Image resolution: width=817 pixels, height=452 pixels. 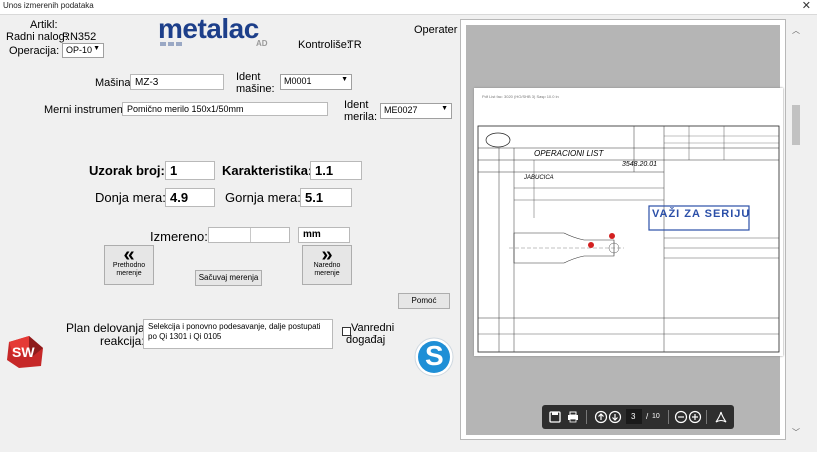 I want to click on page-current: 3, so click(x=633, y=416).